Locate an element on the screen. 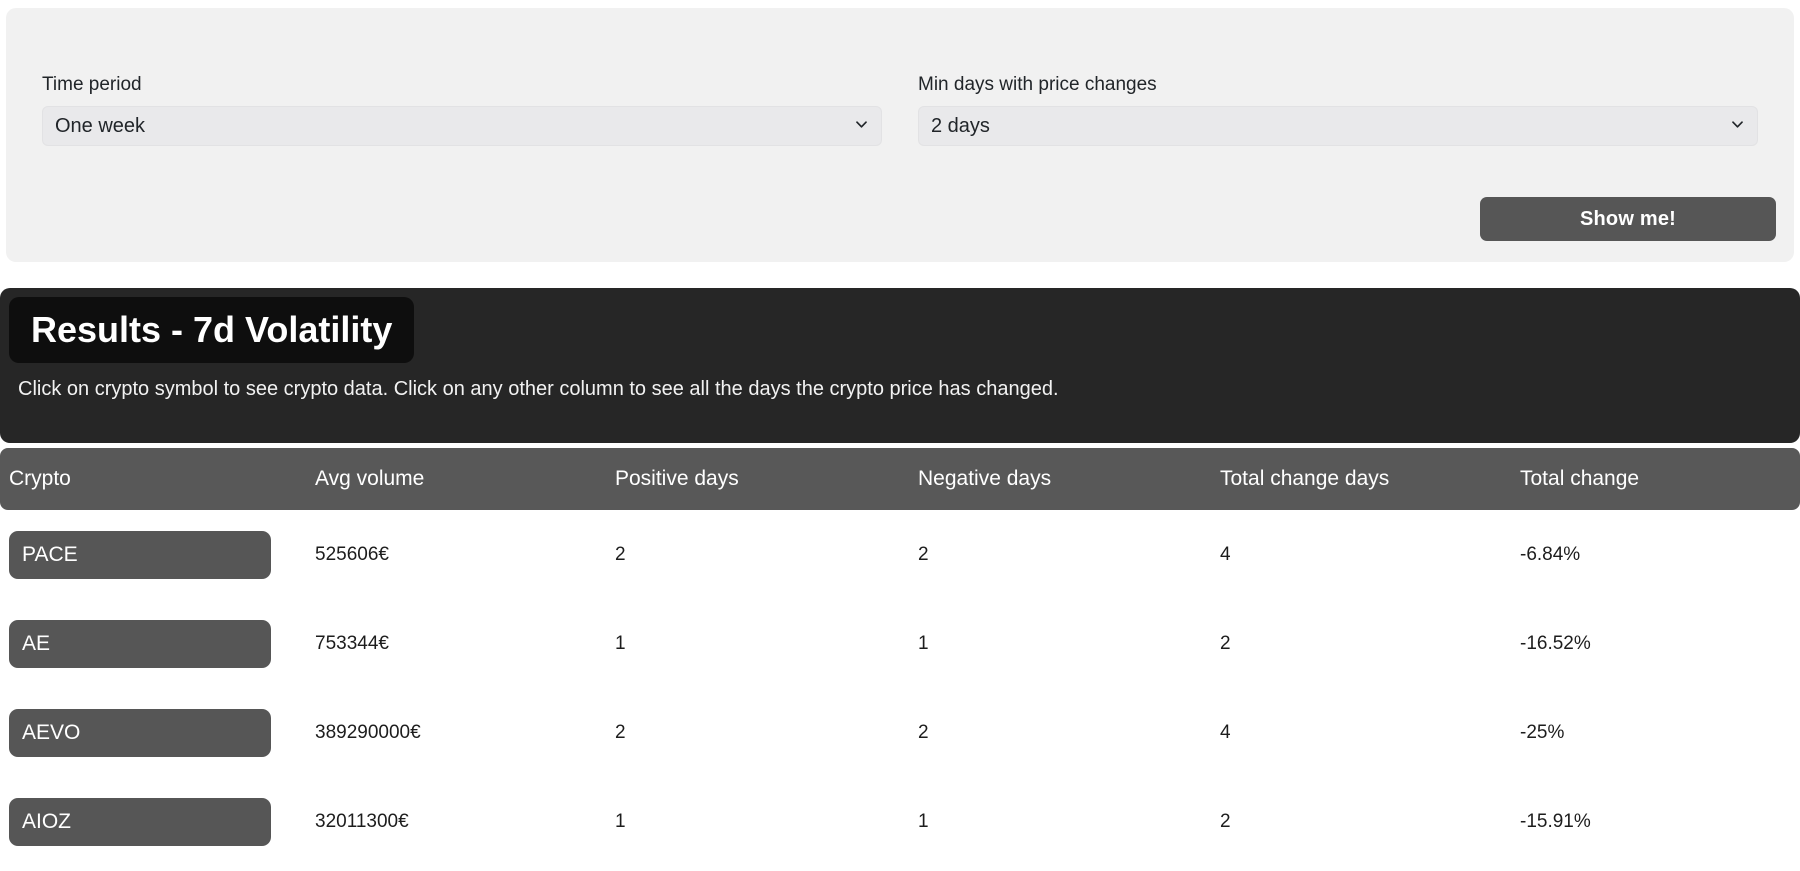  min-days-value: 2 days is located at coordinates (960, 126).